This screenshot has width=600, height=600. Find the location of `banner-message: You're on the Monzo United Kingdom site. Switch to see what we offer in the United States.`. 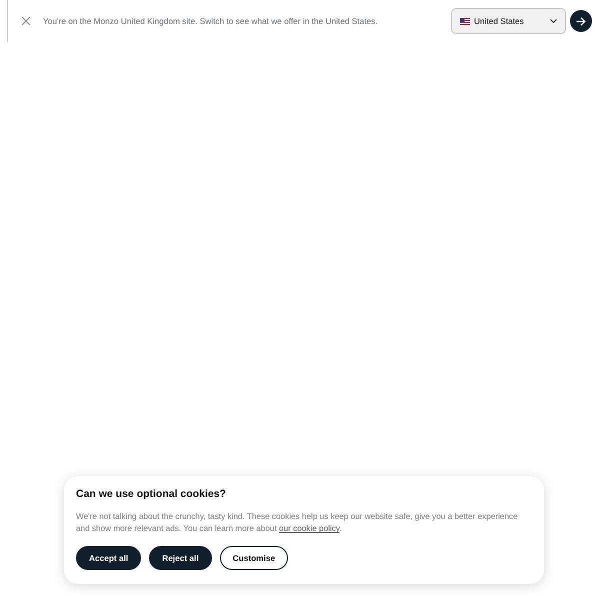

banner-message: You're on the Monzo United Kingdom site. Switch to see what we offer in the United States. is located at coordinates (211, 21).